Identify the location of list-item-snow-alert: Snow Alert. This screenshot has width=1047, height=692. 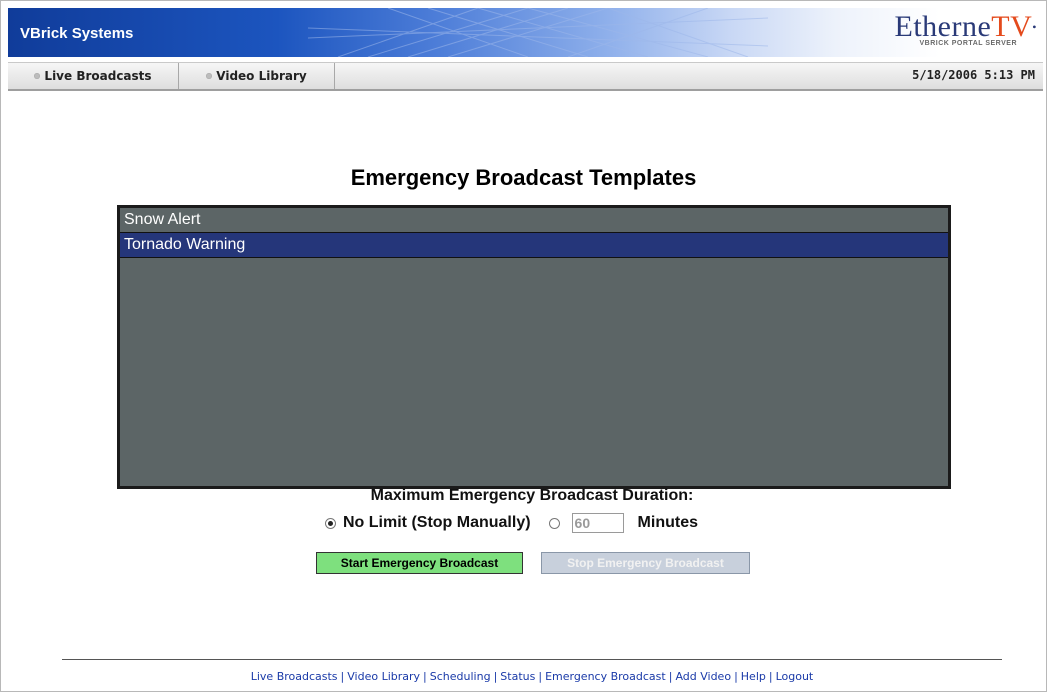
(534, 220).